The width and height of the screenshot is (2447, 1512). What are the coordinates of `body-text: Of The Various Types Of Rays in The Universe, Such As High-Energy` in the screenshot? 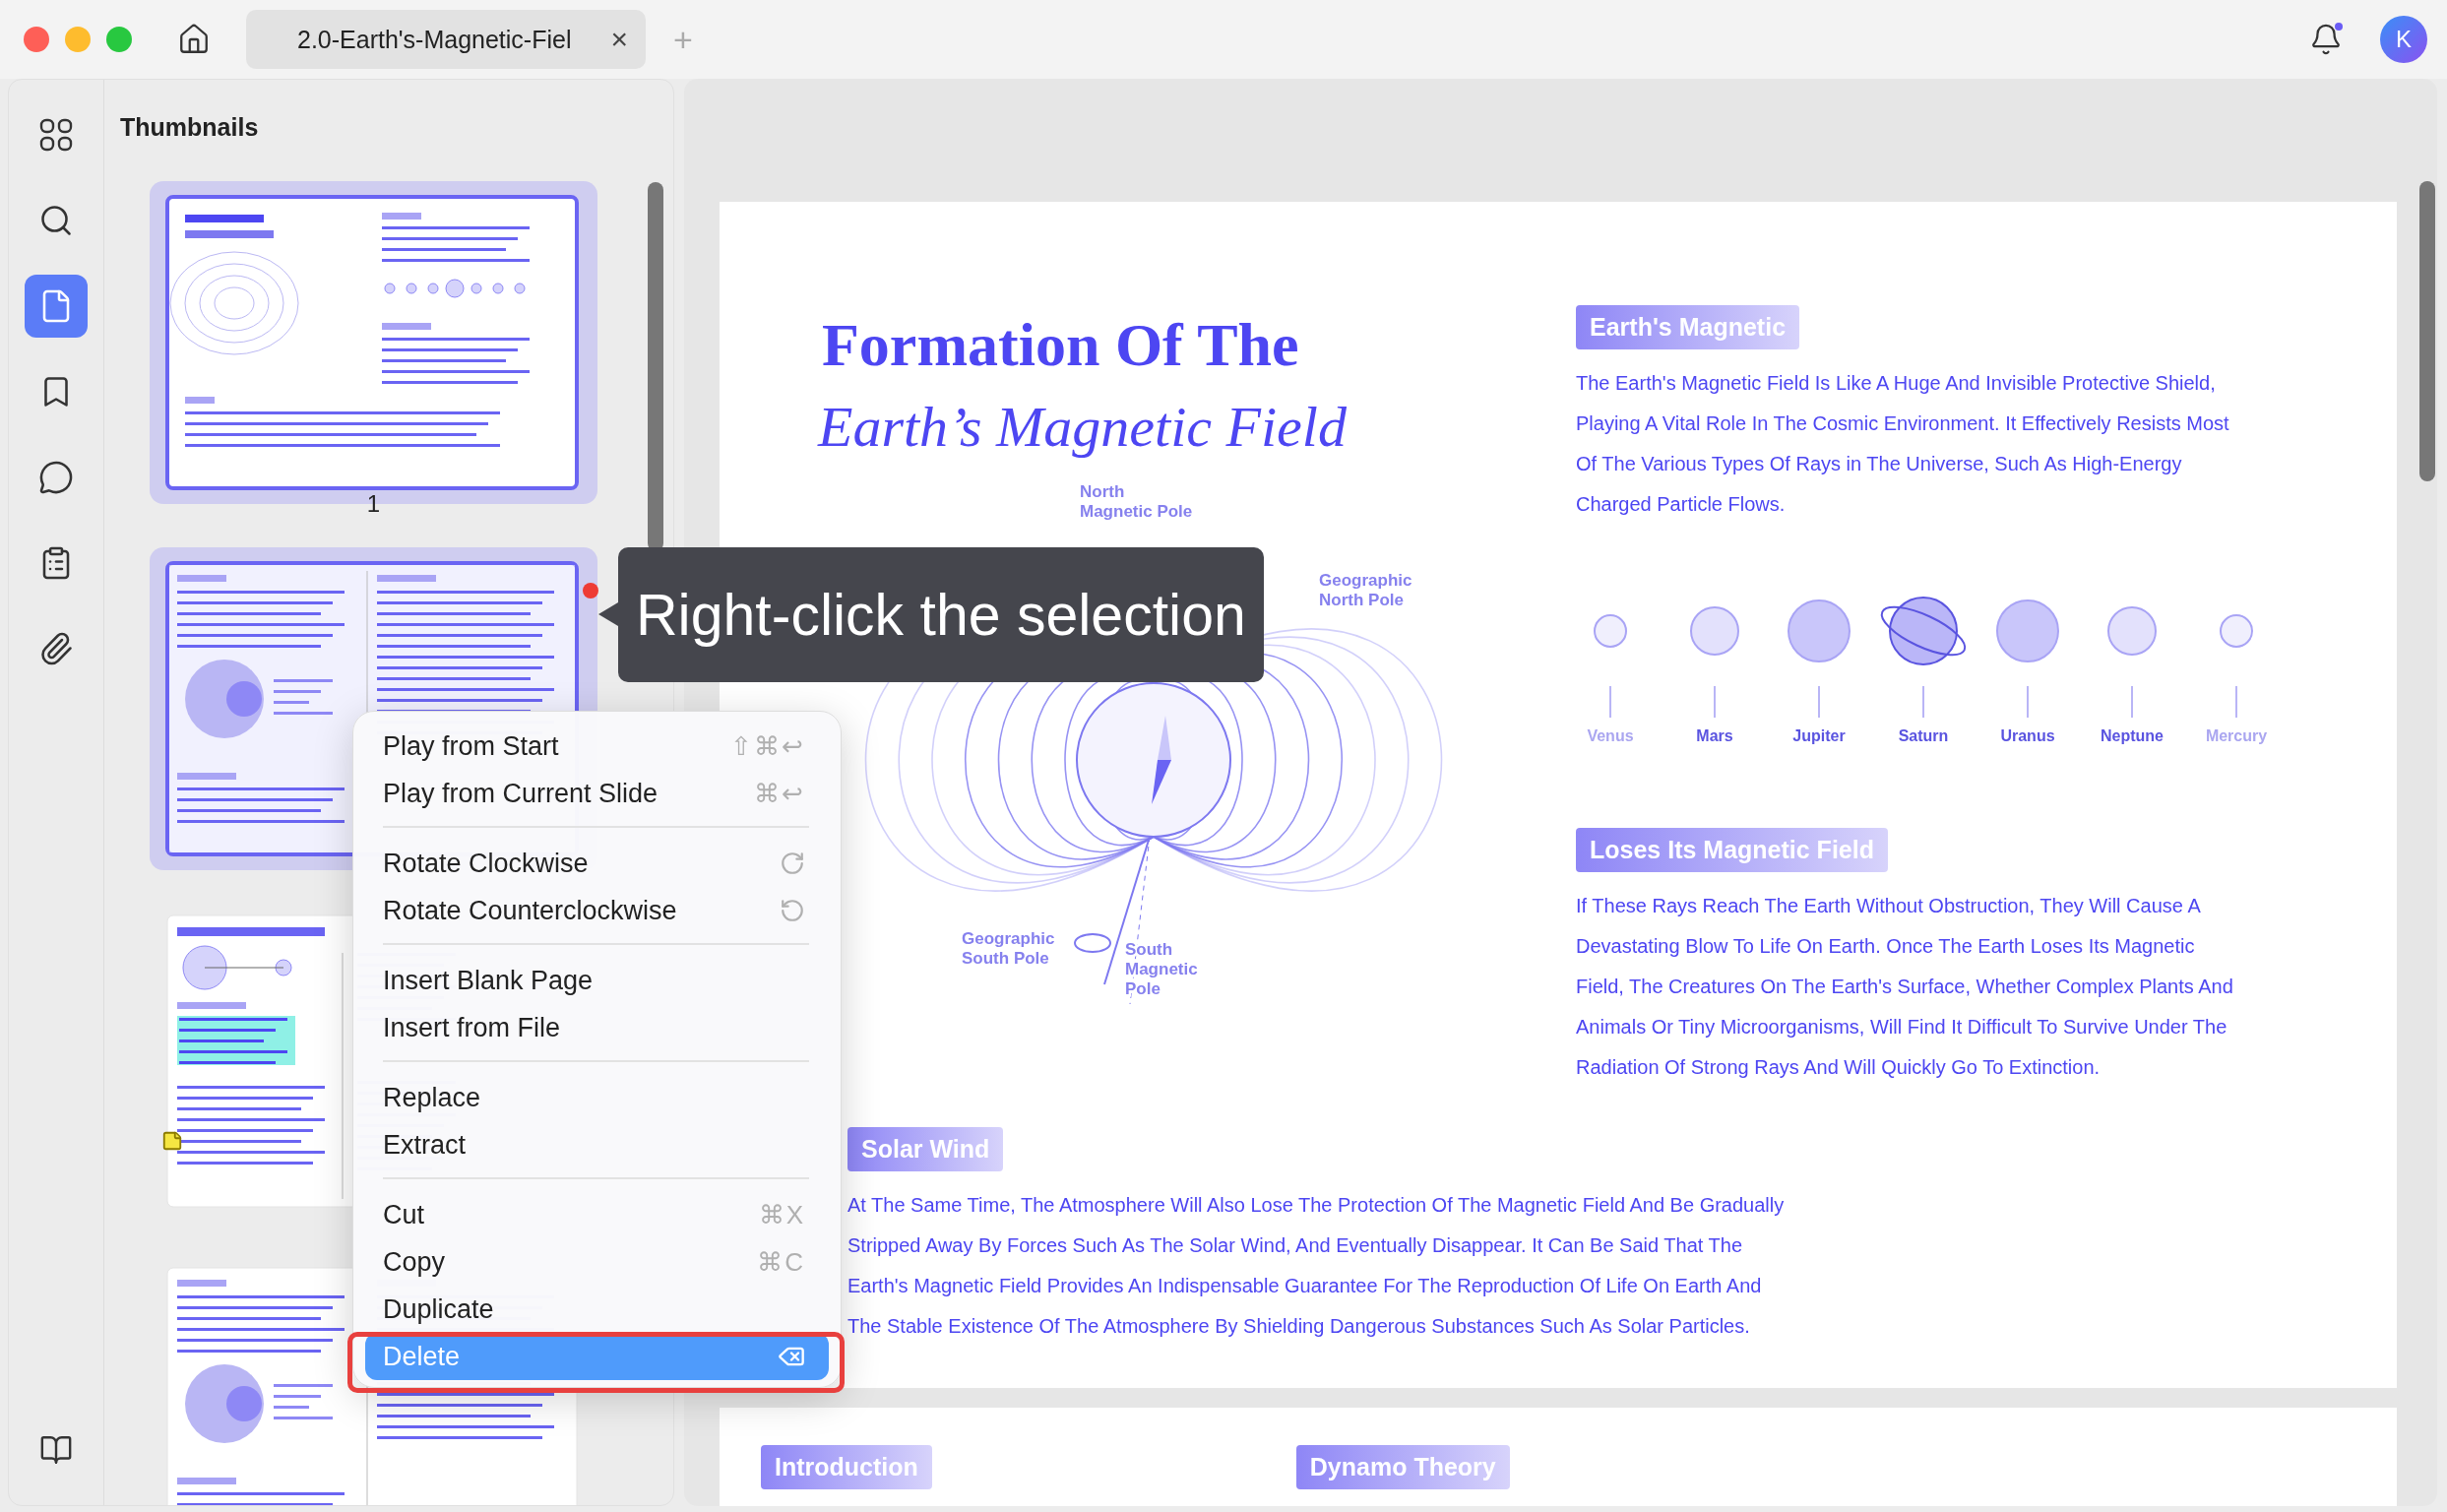 It's located at (1879, 464).